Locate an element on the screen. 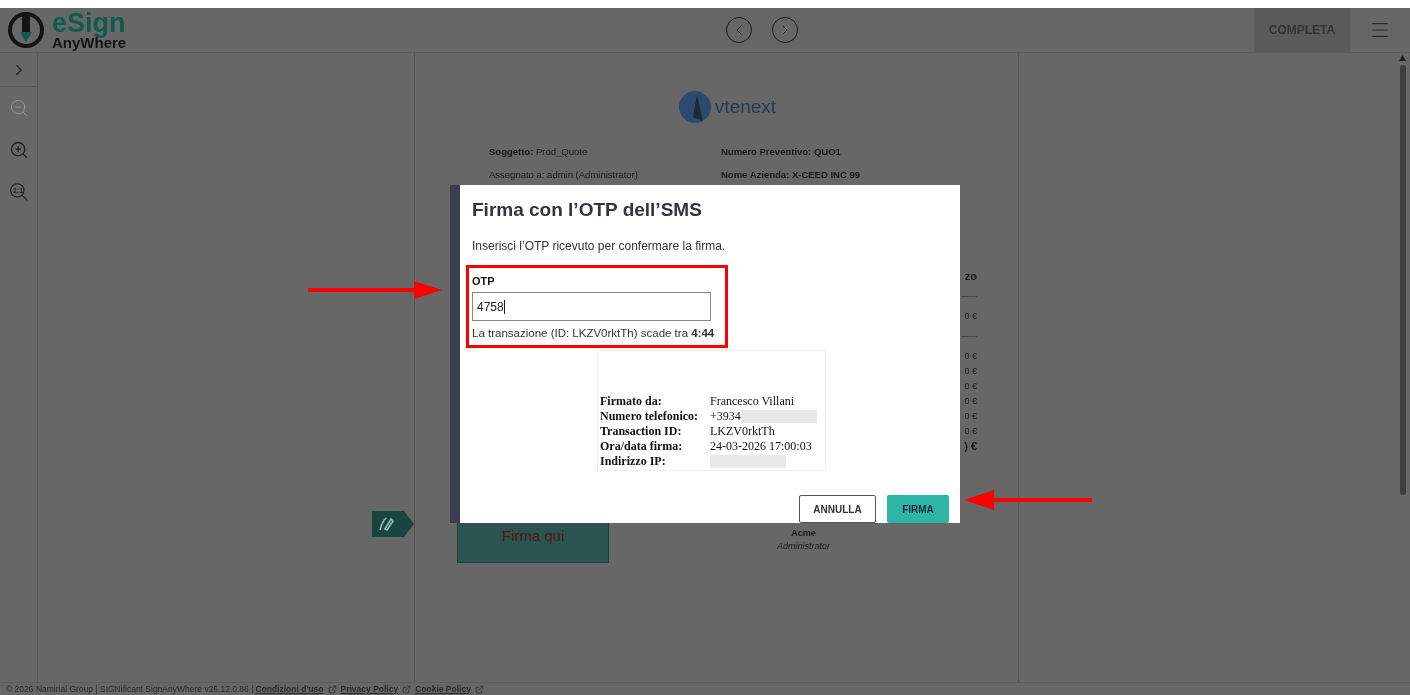 The width and height of the screenshot is (1410, 695). stamp-label: Ora/data firma: is located at coordinates (642, 446).